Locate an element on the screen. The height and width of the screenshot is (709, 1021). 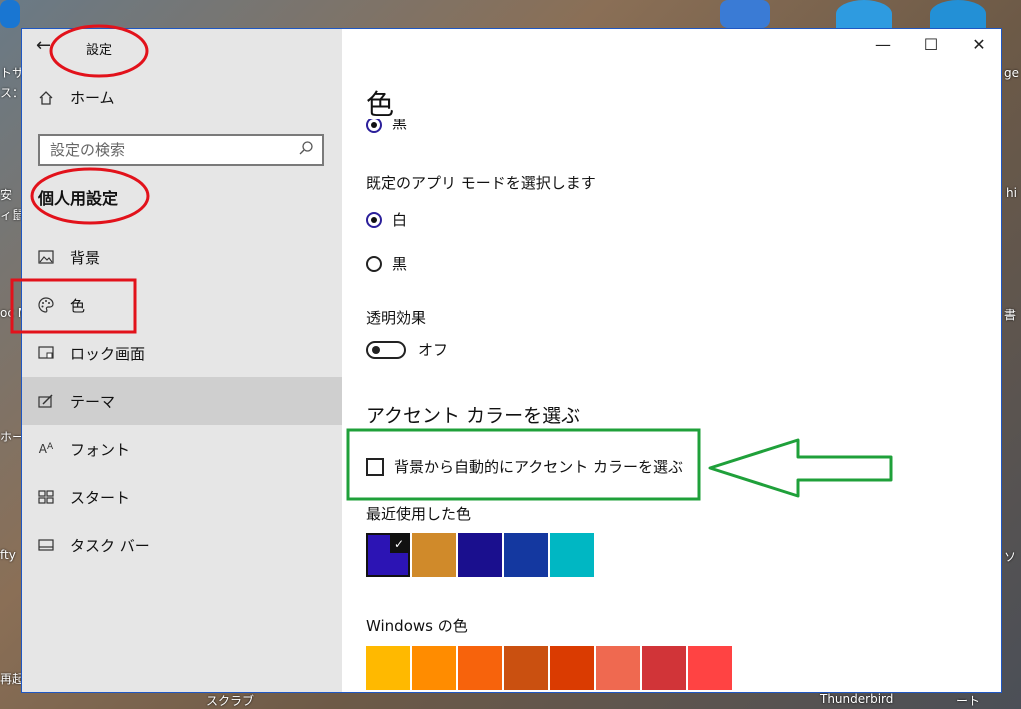
lock-screen-icon is located at coordinates (46, 353).